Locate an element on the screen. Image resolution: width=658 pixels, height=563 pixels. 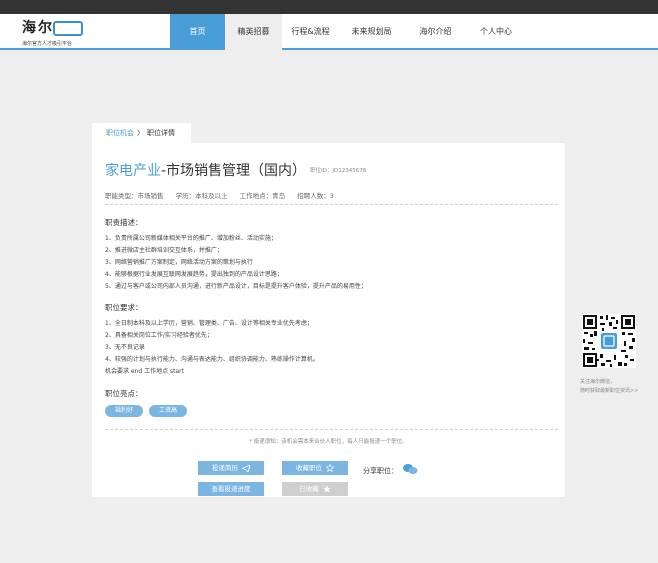
apply-button-label: 投递简历 is located at coordinates (224, 468).